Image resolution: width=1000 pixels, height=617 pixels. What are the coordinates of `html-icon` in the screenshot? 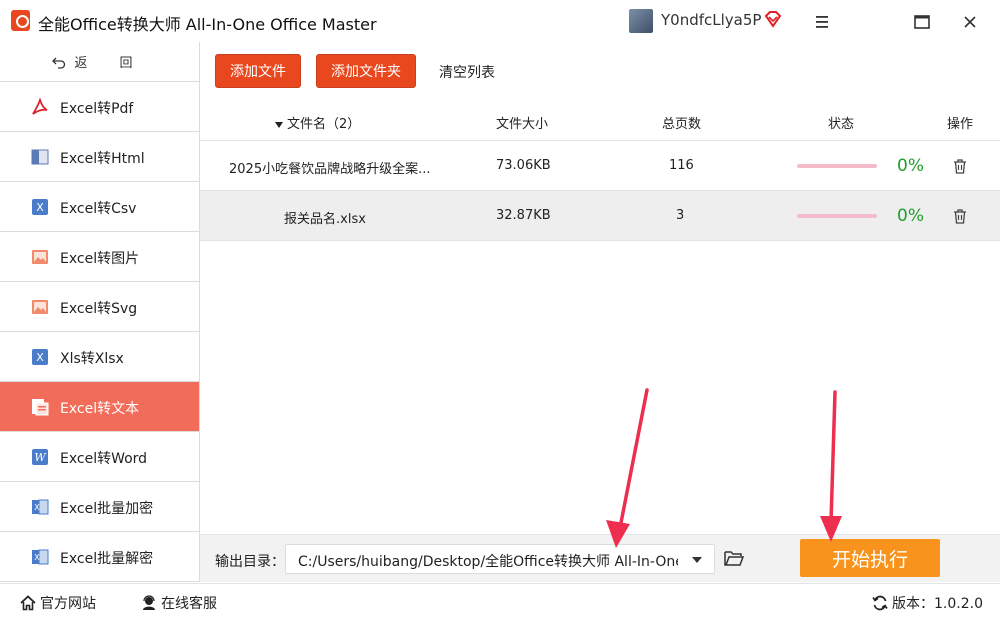 It's located at (40, 157).